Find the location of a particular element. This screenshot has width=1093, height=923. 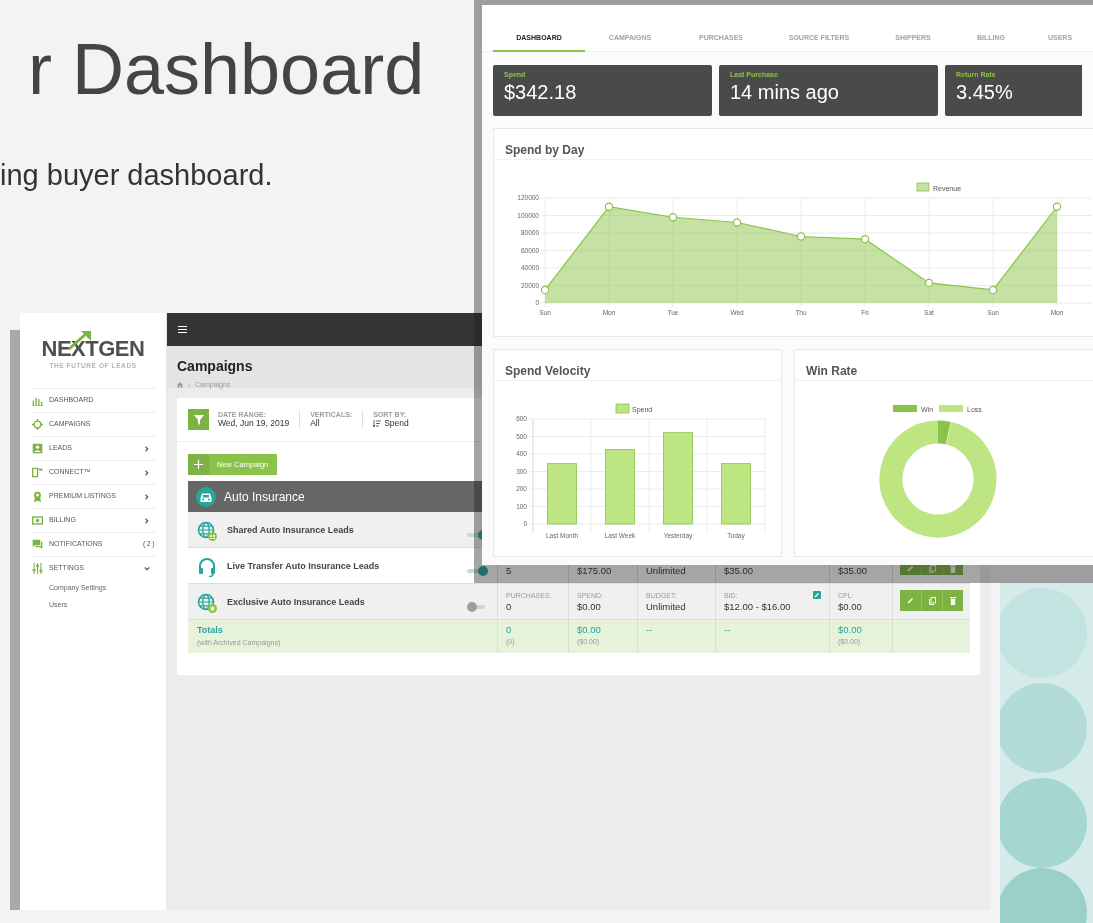

funnel-icon is located at coordinates (198, 419).